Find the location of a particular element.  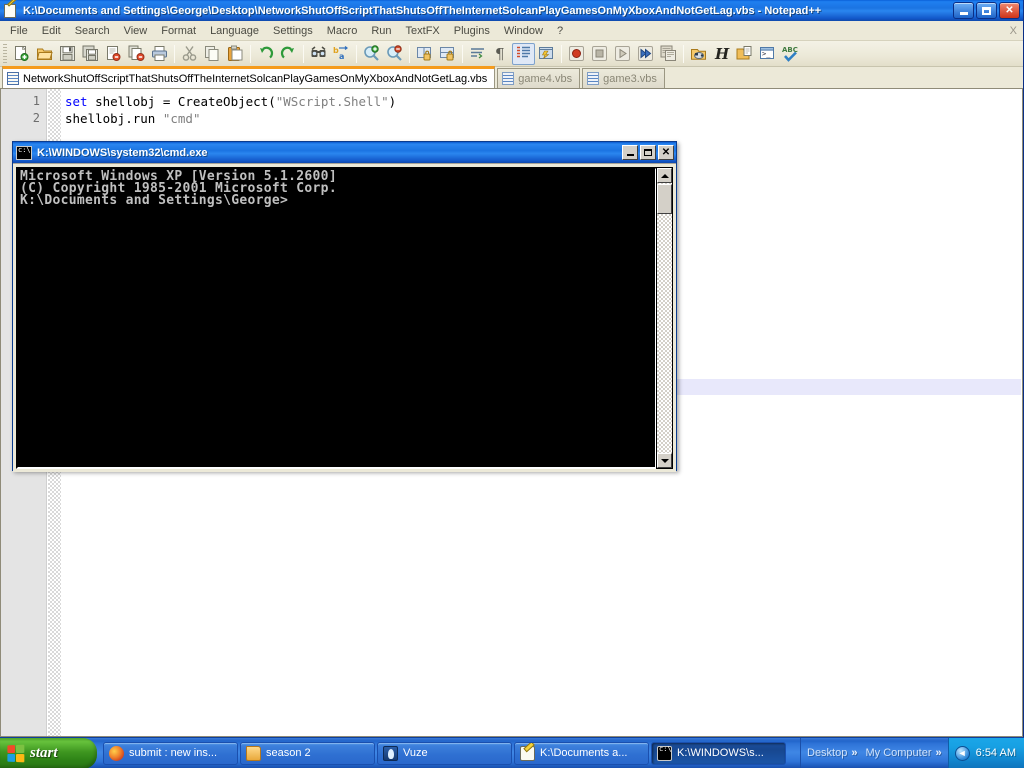

code-line-2: shellobj.run "cmd" is located at coordinates (132, 118).